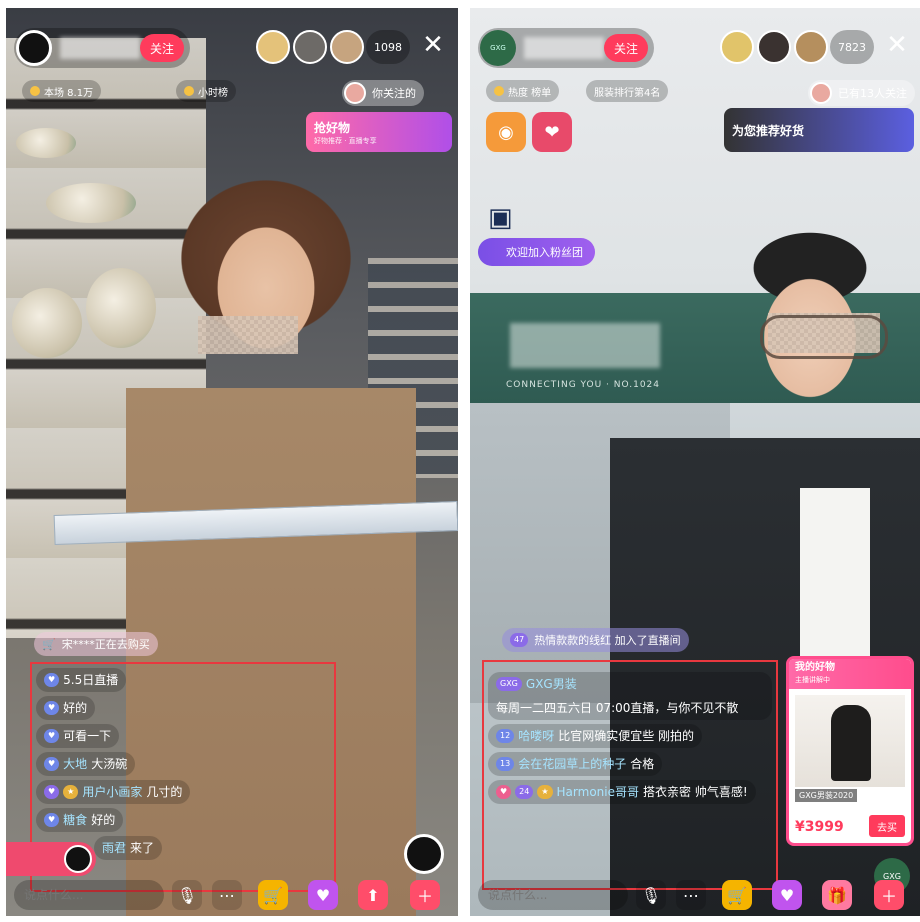 The height and width of the screenshot is (922, 920). Describe the element at coordinates (824, 337) in the screenshot. I see `host-glasses` at that location.